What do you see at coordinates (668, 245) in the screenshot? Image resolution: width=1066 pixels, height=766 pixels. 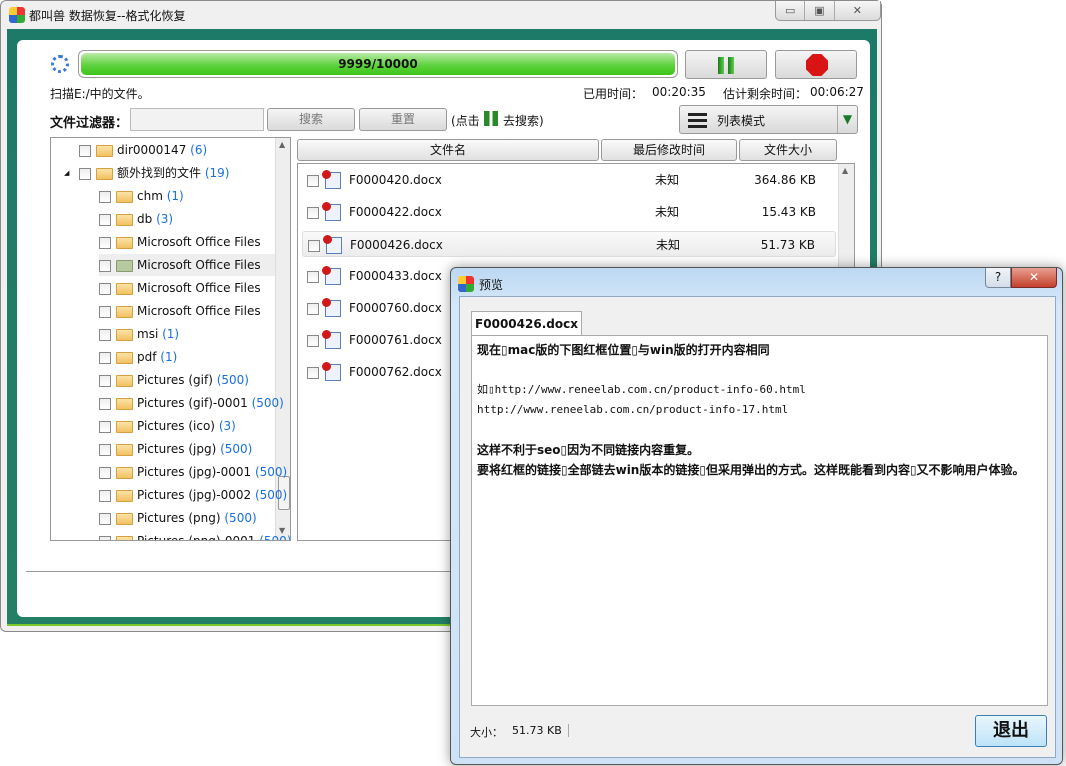 I see `file-modified: 未知` at bounding box center [668, 245].